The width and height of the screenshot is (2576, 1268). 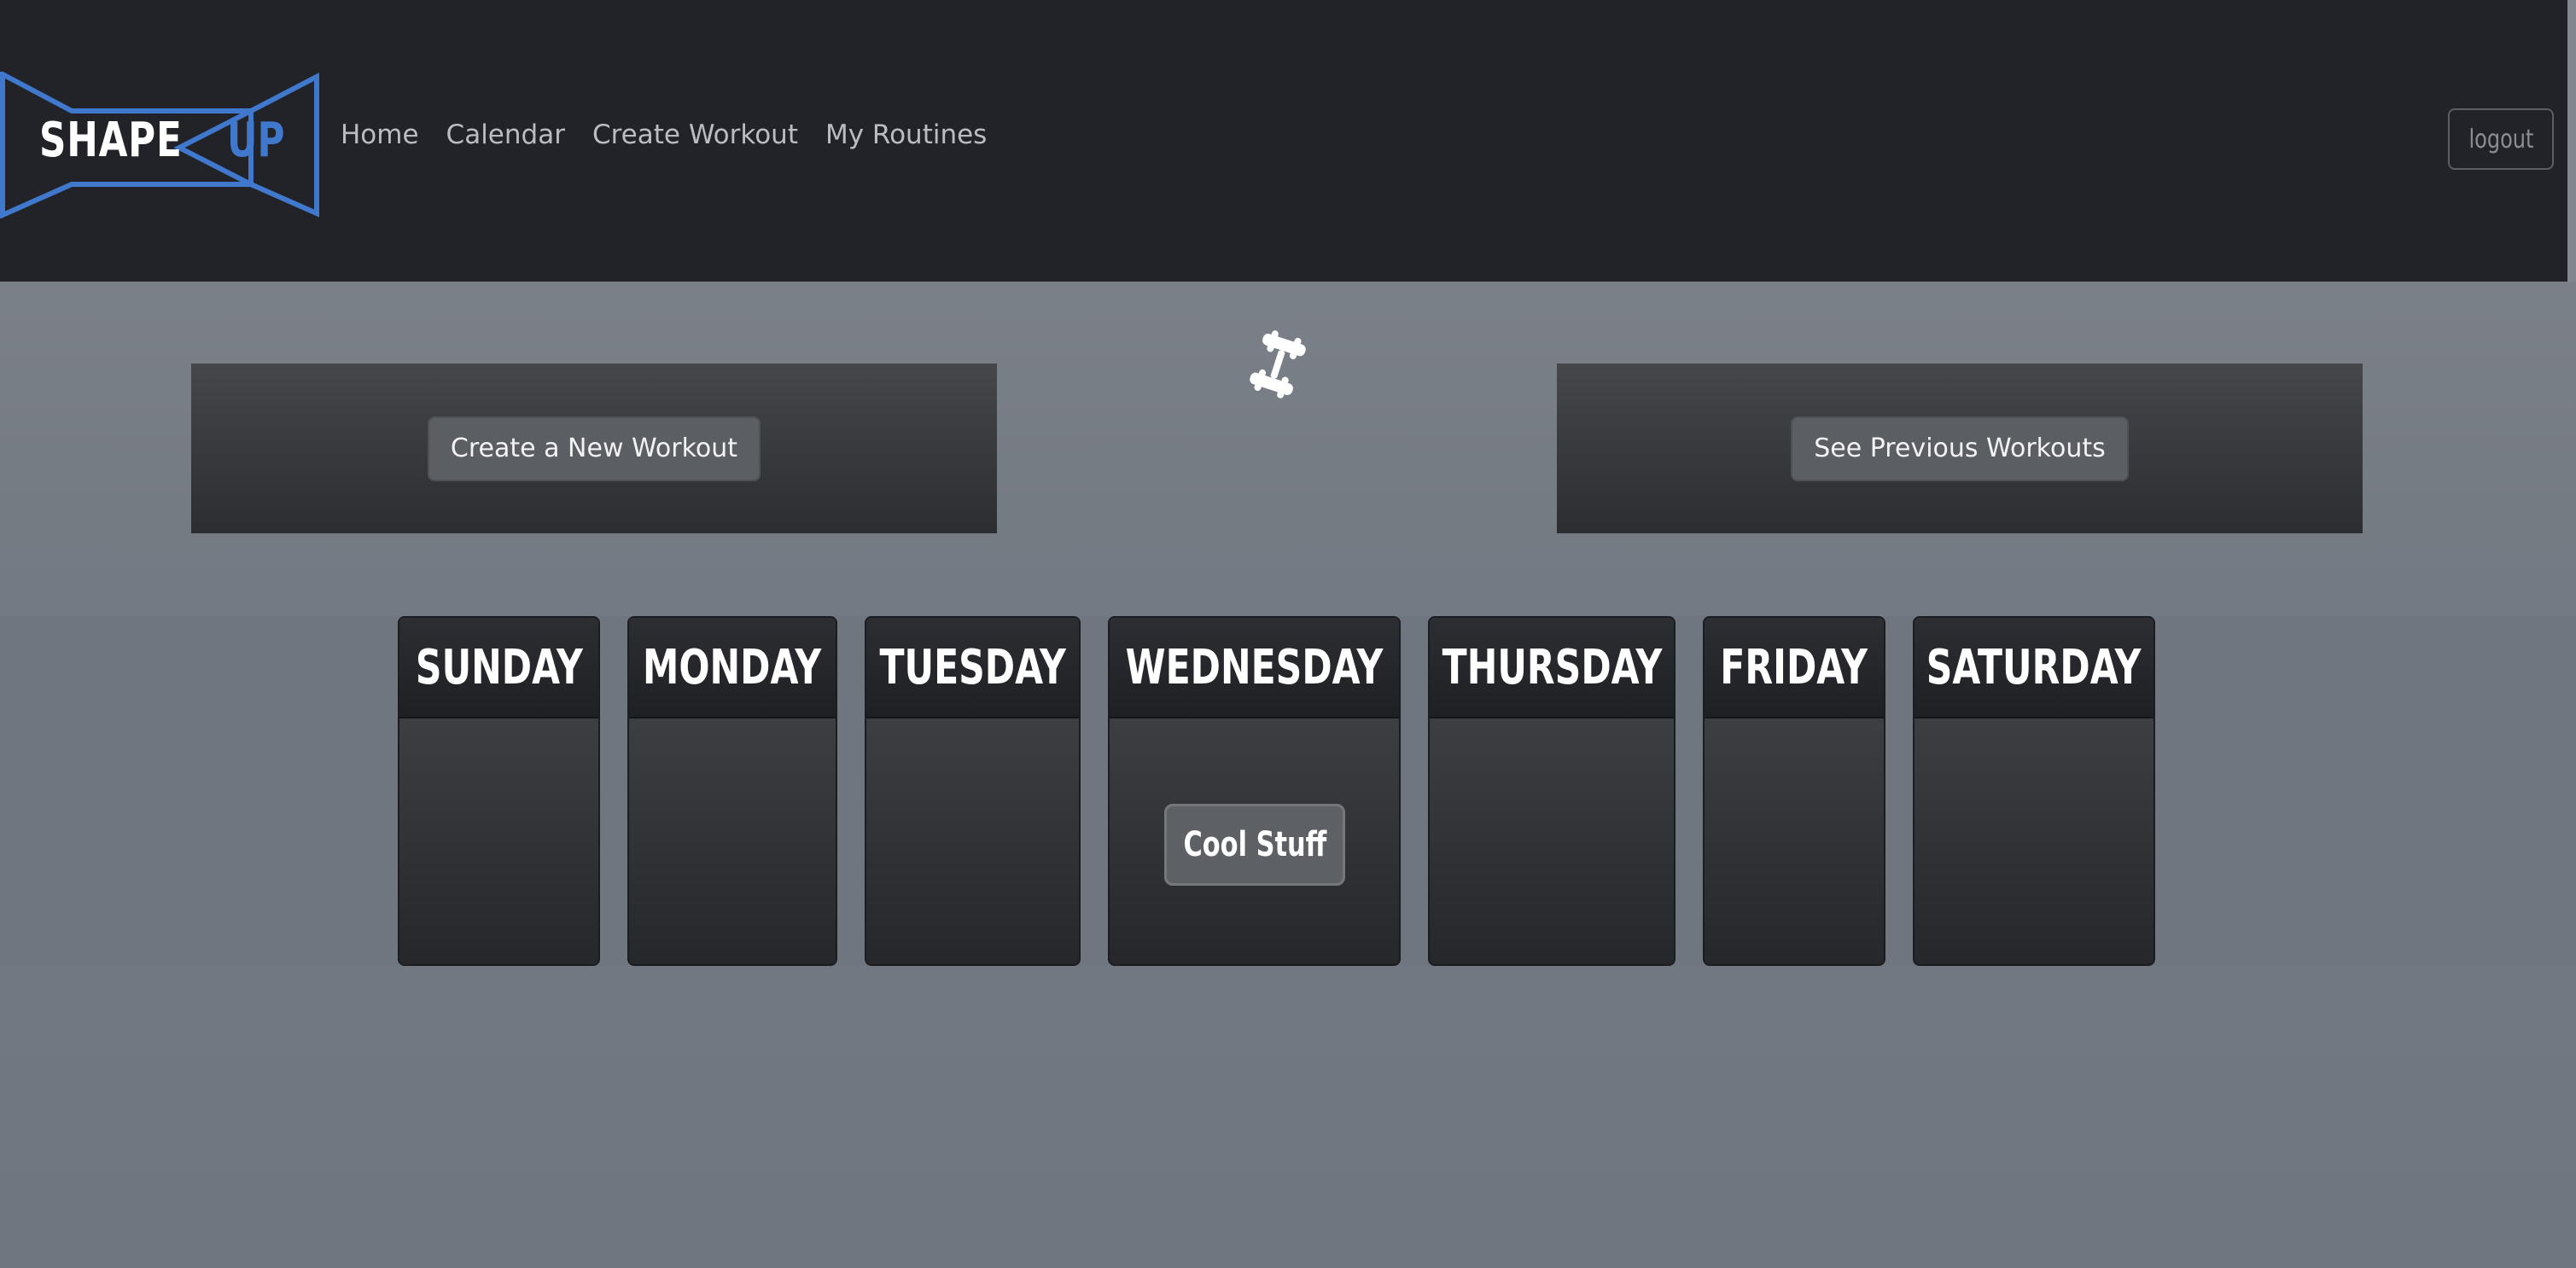 I want to click on workout-chip-title: Cool Stuff, so click(x=1254, y=844).